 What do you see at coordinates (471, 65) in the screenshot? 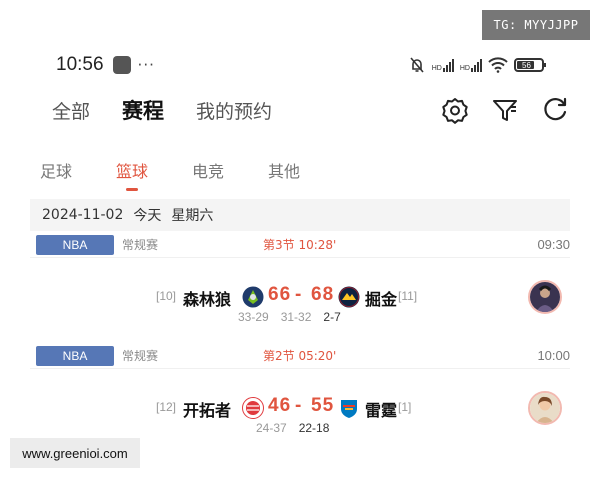
I see `signal-2-icon: HD` at bounding box center [471, 65].